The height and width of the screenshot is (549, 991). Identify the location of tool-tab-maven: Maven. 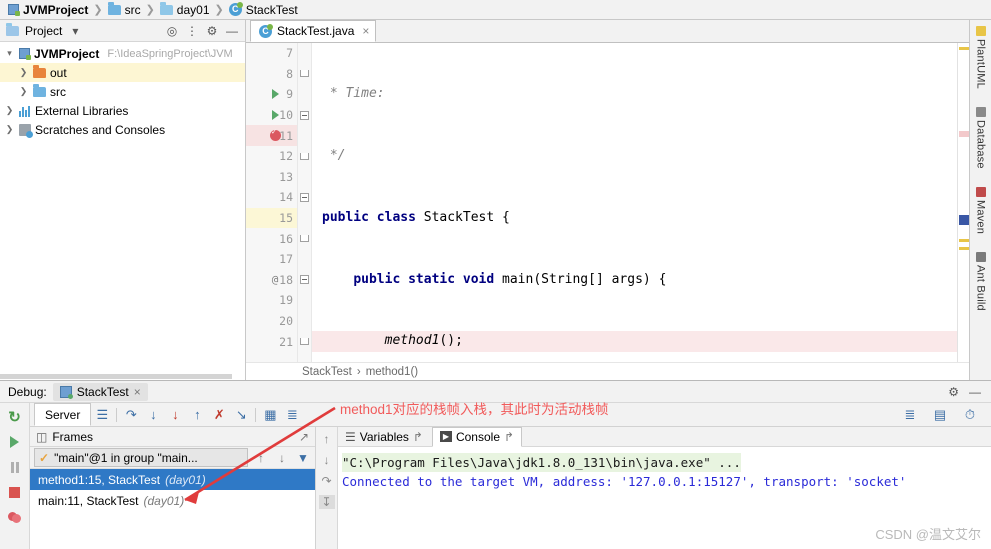
(981, 210).